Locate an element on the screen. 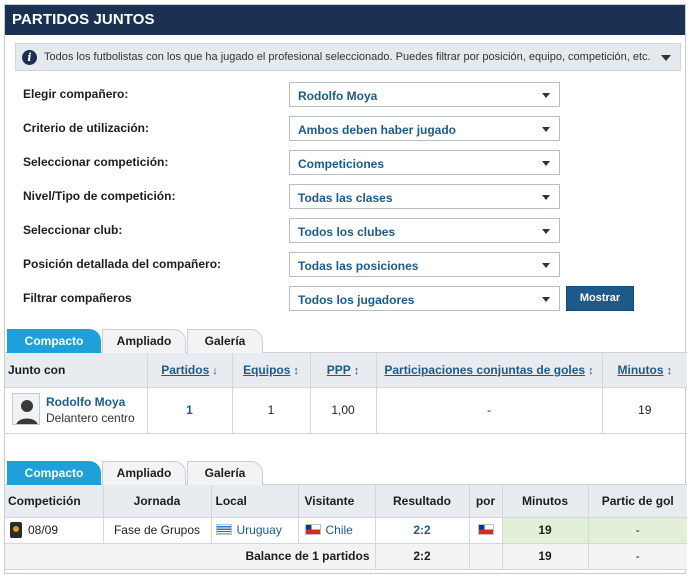 Image resolution: width=690 pixels, height=579 pixels. club-select: Todos los clubes is located at coordinates (424, 230).